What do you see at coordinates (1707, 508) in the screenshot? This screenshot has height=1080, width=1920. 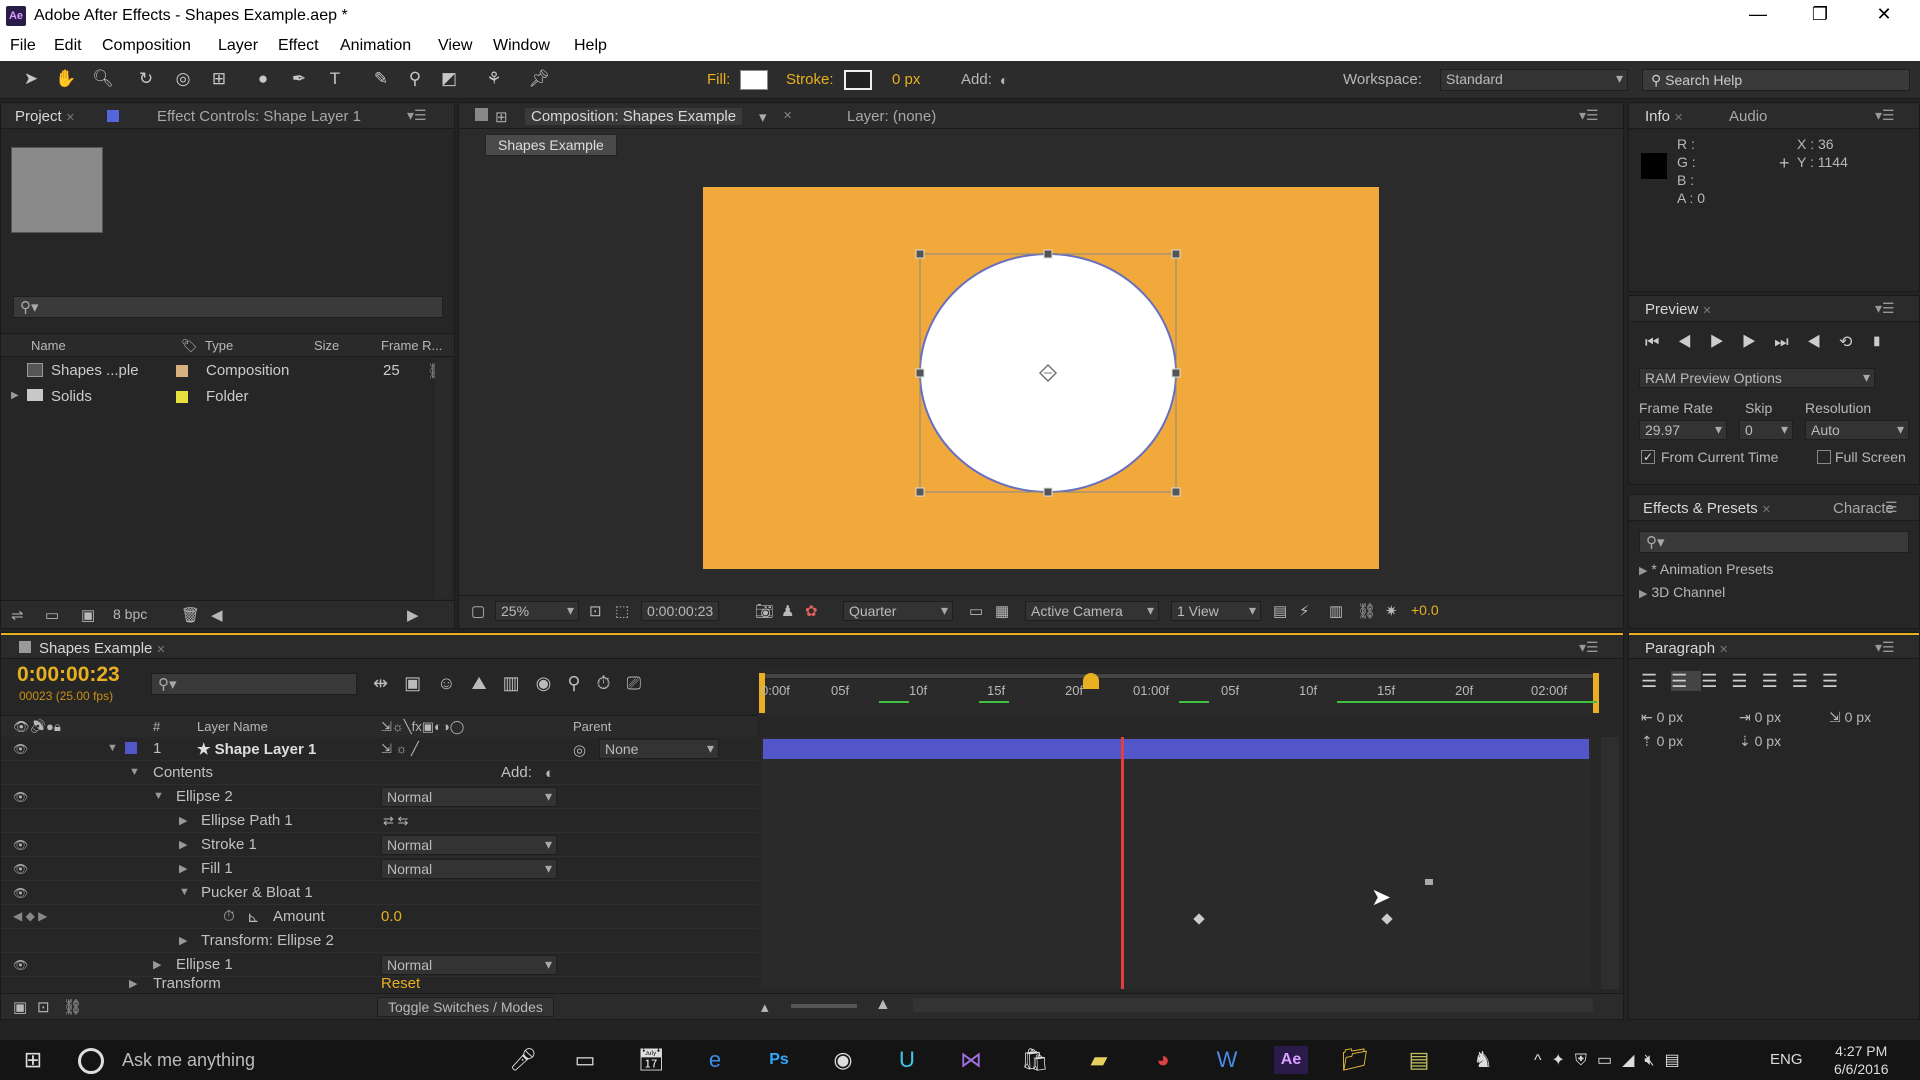 I see `tab-effects-presets: Effects & Presets ✕` at bounding box center [1707, 508].